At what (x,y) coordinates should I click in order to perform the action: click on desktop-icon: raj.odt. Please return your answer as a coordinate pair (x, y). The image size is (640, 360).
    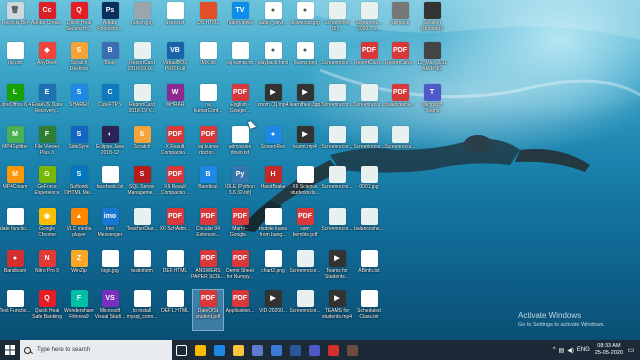
    Looking at the image, I should click on (15, 62).